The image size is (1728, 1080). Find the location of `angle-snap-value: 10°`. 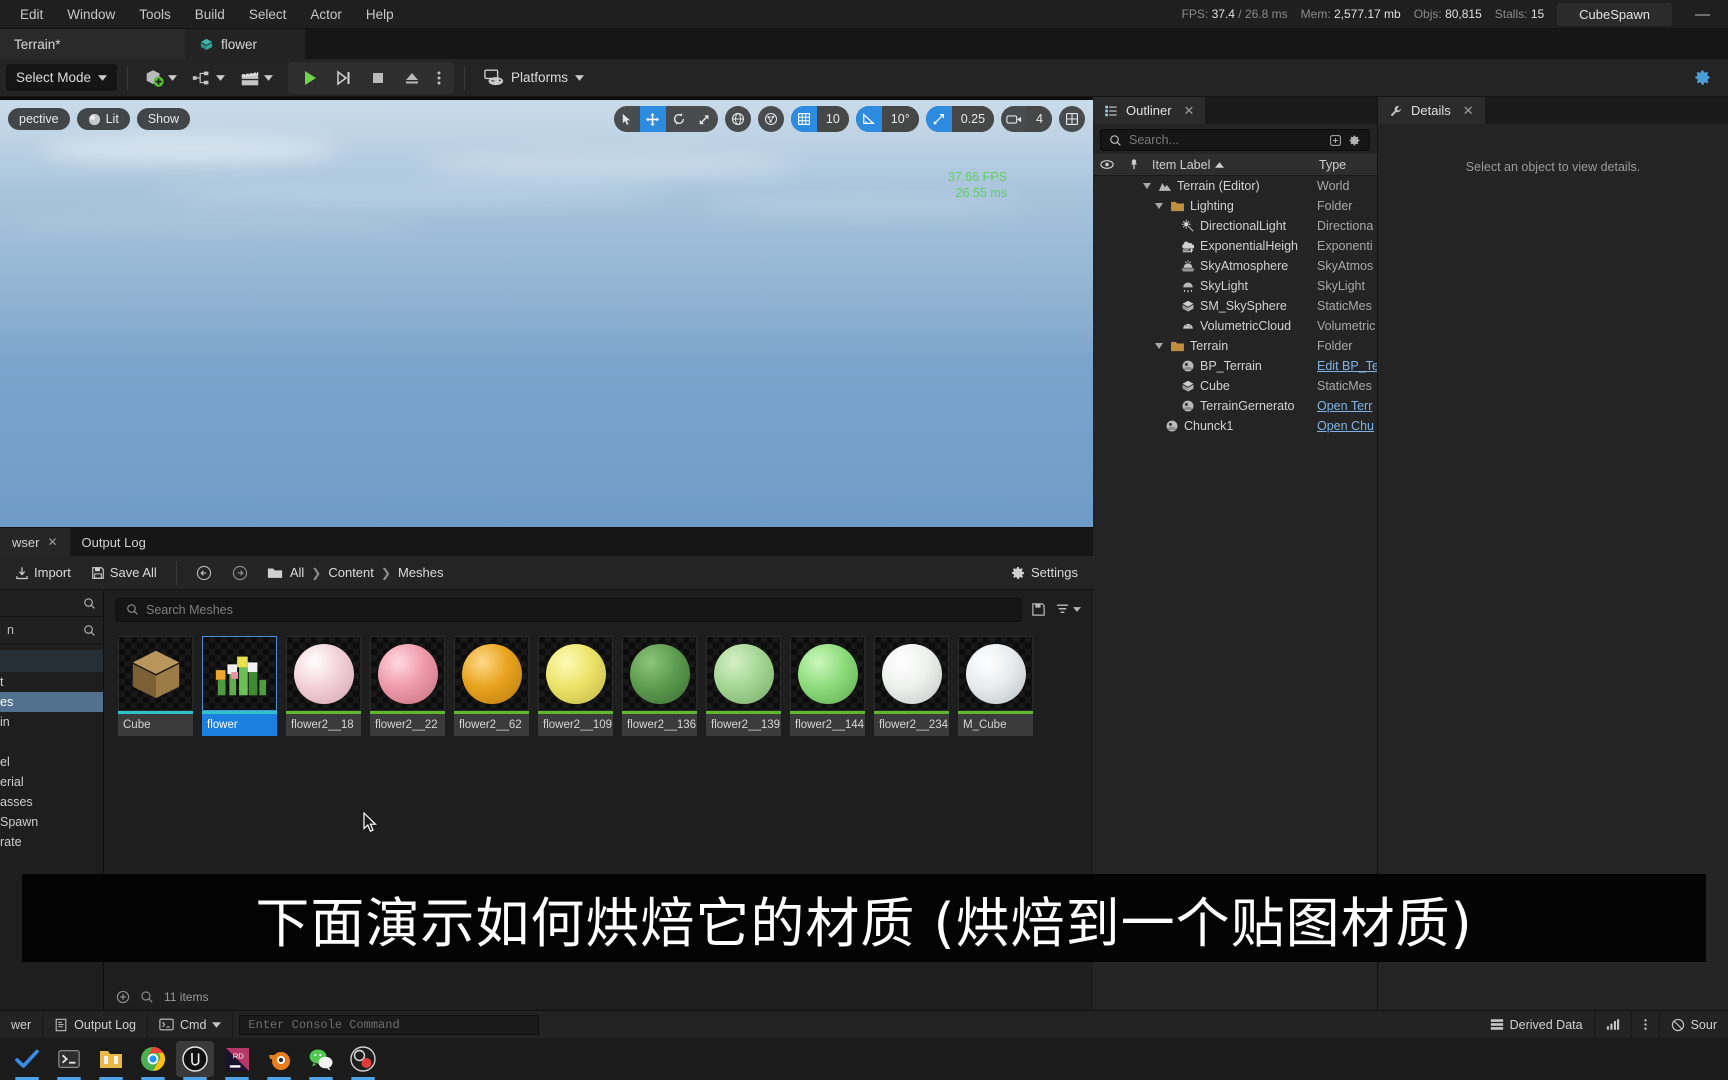

angle-snap-value: 10° is located at coordinates (900, 119).